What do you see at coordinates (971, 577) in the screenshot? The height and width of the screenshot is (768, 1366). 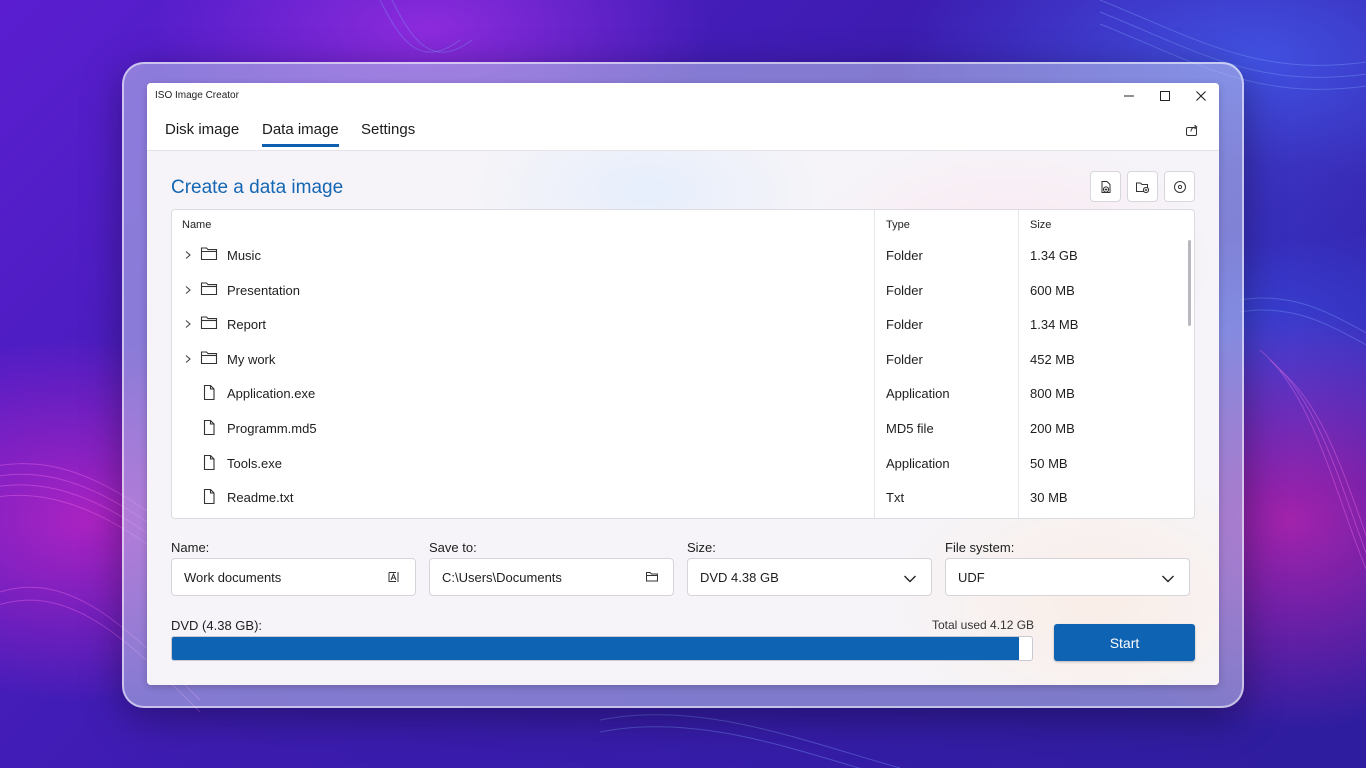 I see `file-system-value: UDF` at bounding box center [971, 577].